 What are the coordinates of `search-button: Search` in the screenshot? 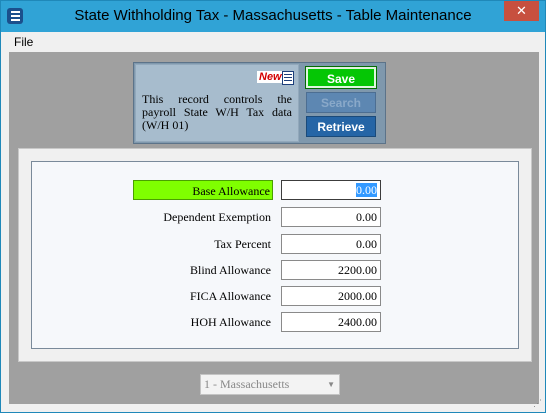 It's located at (341, 102).